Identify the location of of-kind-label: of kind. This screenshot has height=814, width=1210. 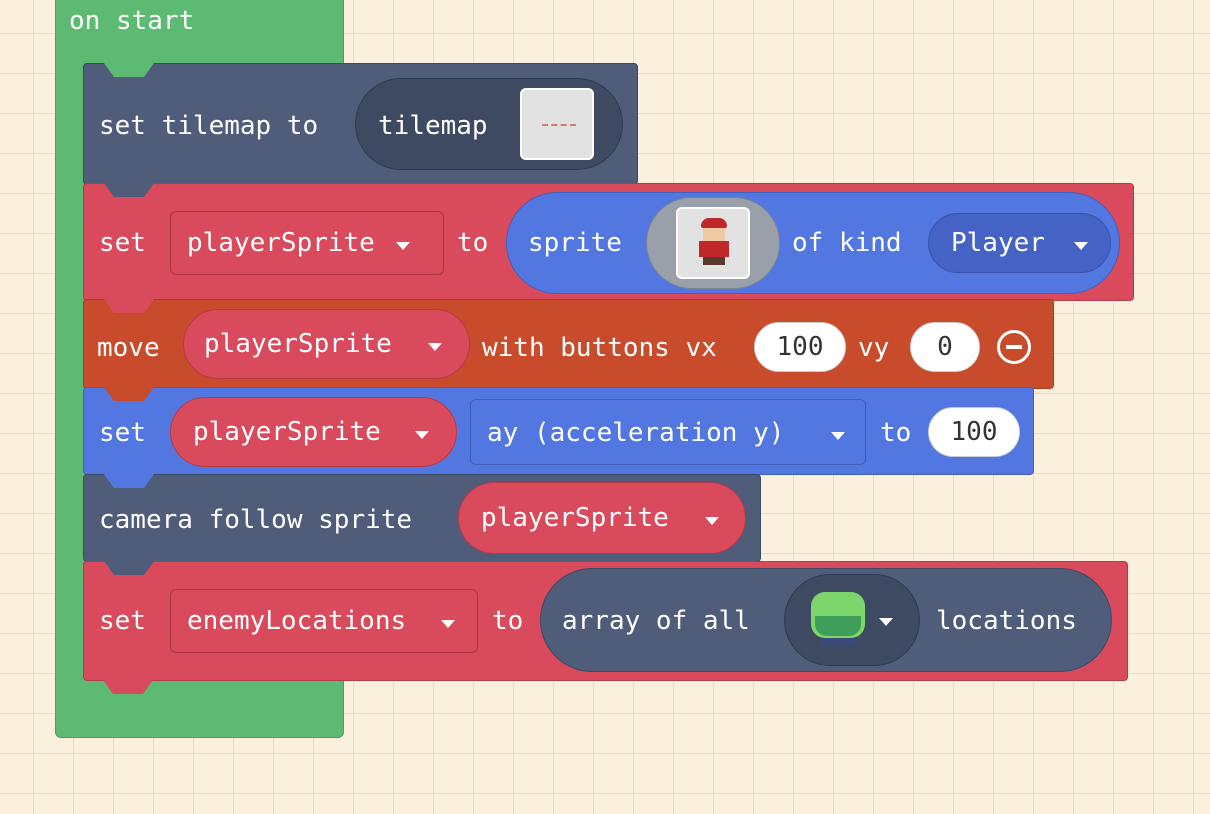
(847, 243).